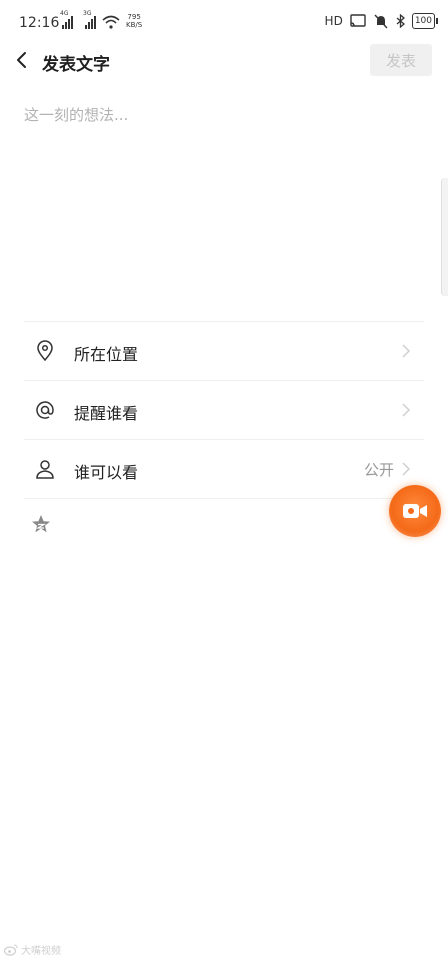  Describe the element at coordinates (358, 20) in the screenshot. I see `cast-icon` at that location.